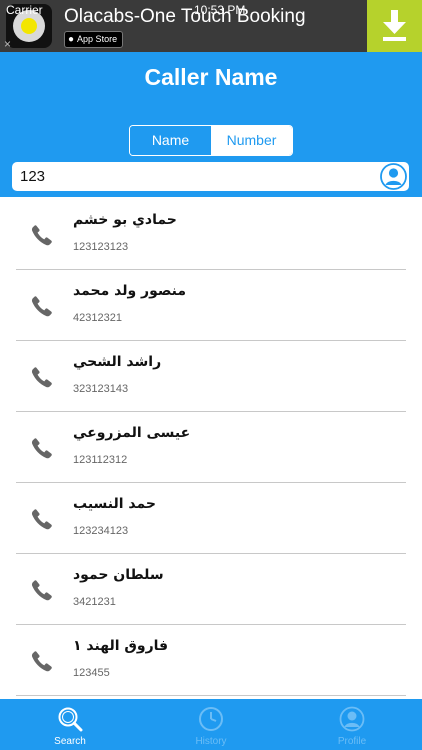 The image size is (422, 750). I want to click on carrier-label: Carrier, so click(24, 10).